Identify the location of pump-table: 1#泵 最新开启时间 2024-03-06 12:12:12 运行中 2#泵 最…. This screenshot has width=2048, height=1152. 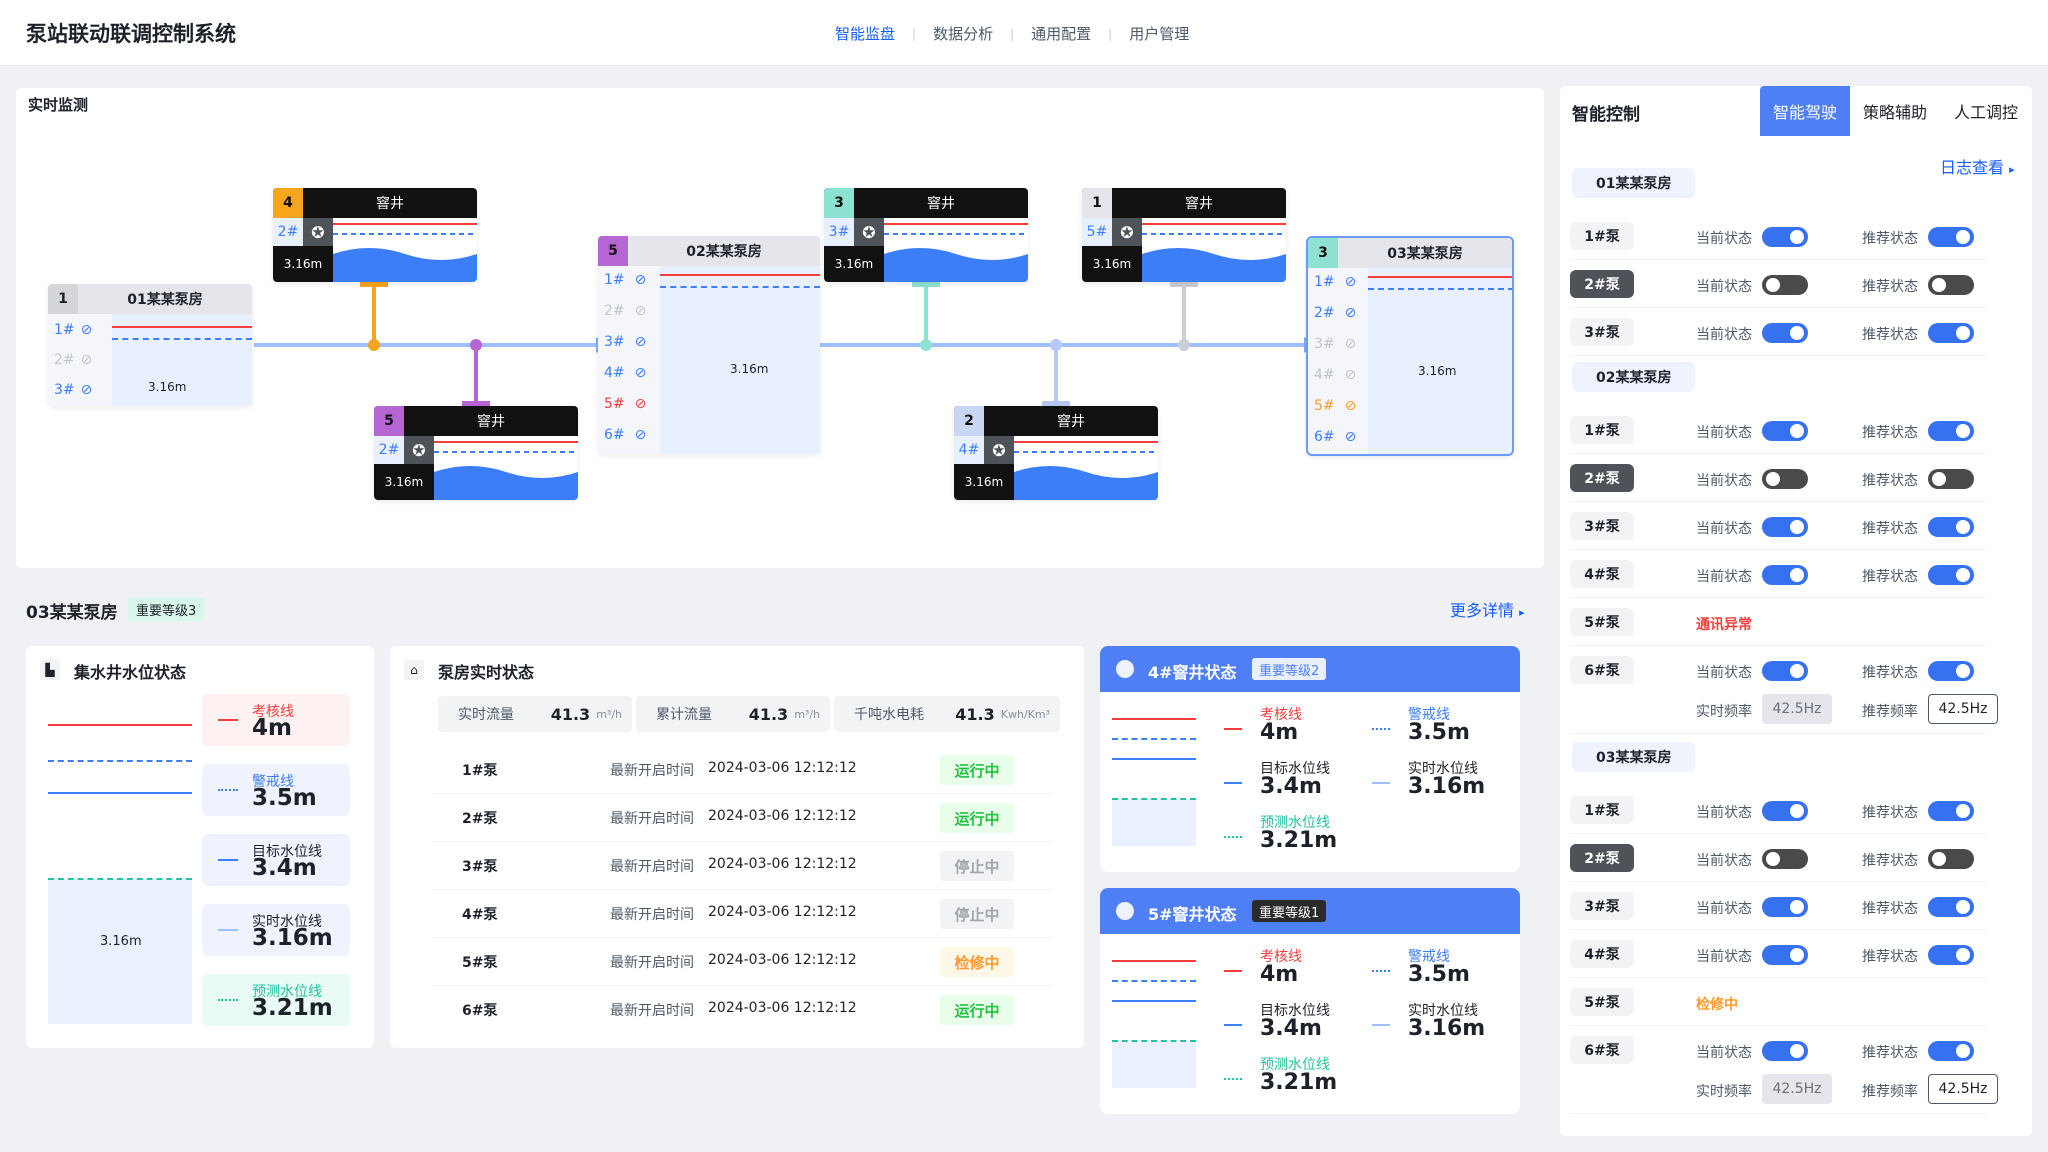
(737, 891).